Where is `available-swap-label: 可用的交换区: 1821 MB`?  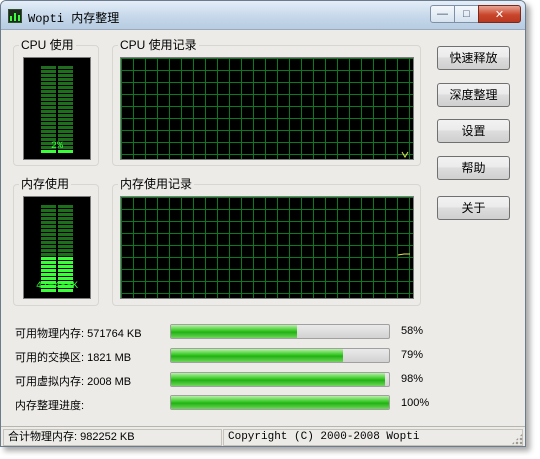
available-swap-label: 可用的交换区: 1821 MB is located at coordinates (73, 358).